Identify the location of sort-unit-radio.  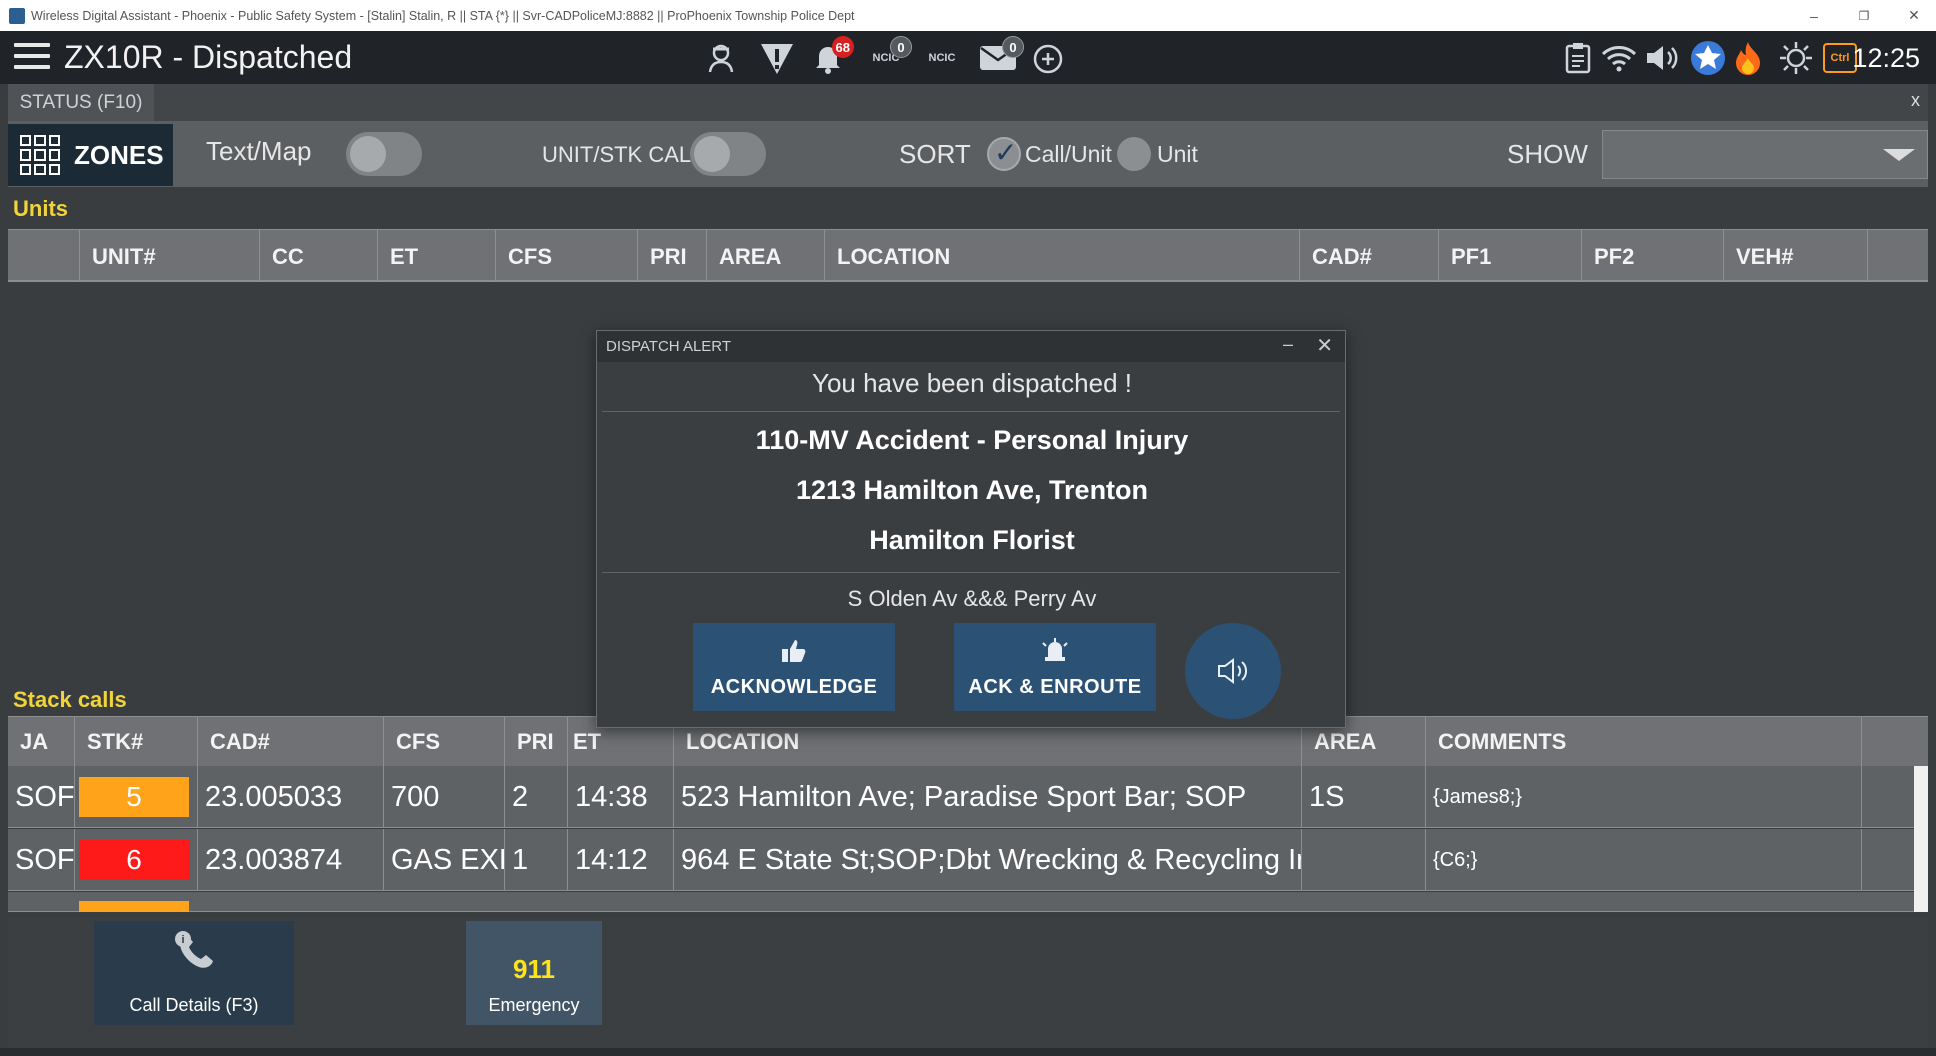
(1134, 154).